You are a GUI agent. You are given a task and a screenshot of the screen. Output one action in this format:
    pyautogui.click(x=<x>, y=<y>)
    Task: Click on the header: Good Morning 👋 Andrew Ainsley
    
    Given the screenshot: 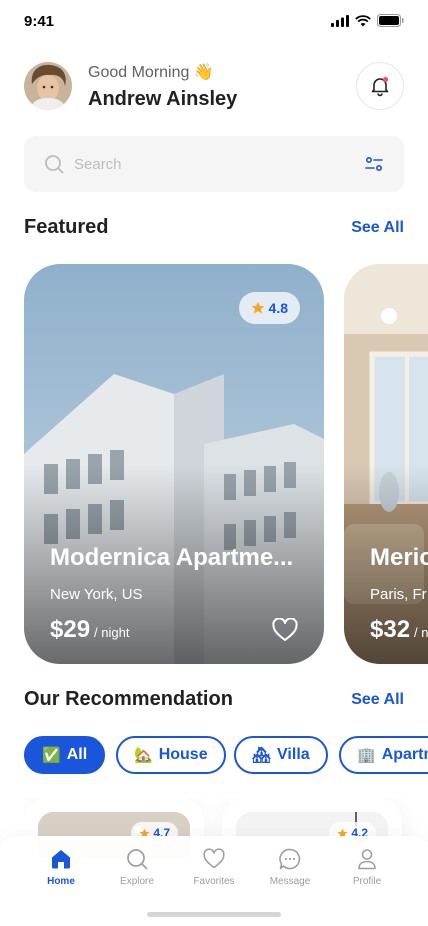 What is the action you would take?
    pyautogui.click(x=214, y=86)
    